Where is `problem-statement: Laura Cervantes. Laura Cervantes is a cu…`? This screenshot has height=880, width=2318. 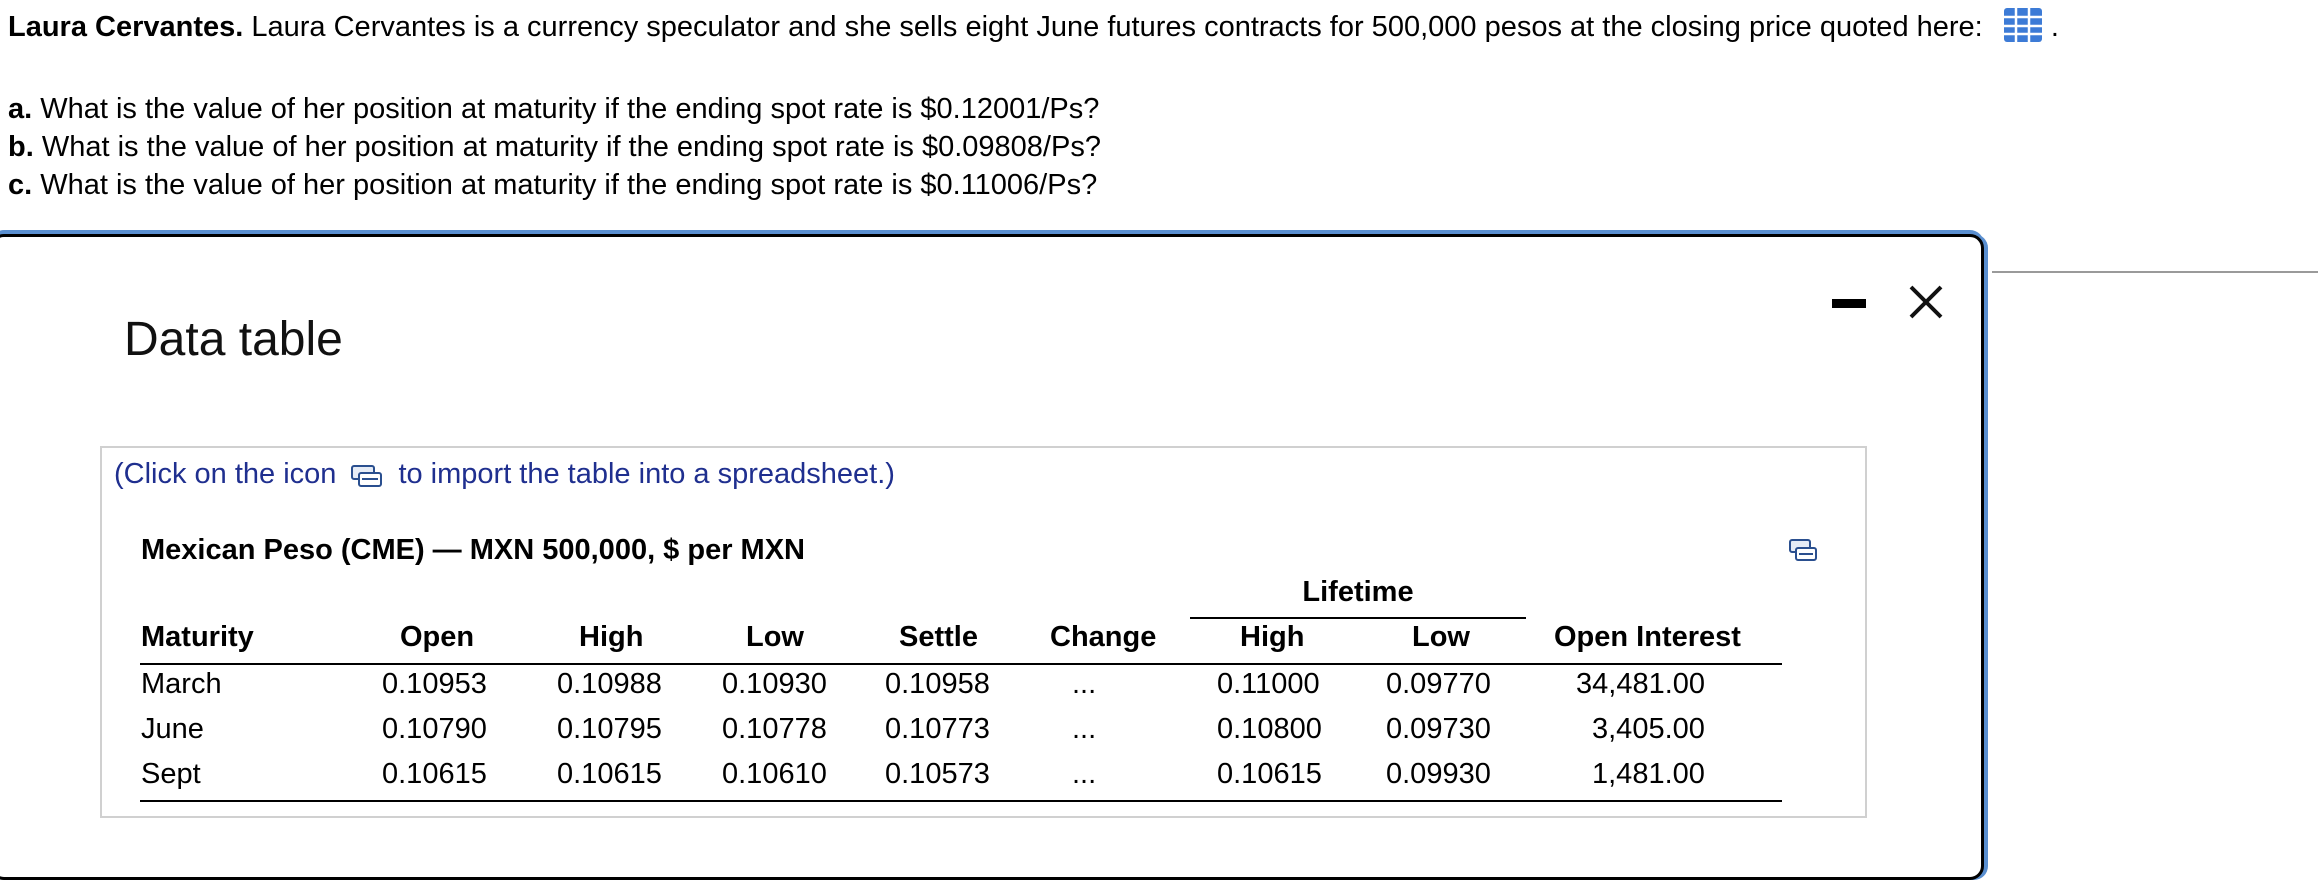 problem-statement: Laura Cervantes. Laura Cervantes is a cu… is located at coordinates (1033, 27).